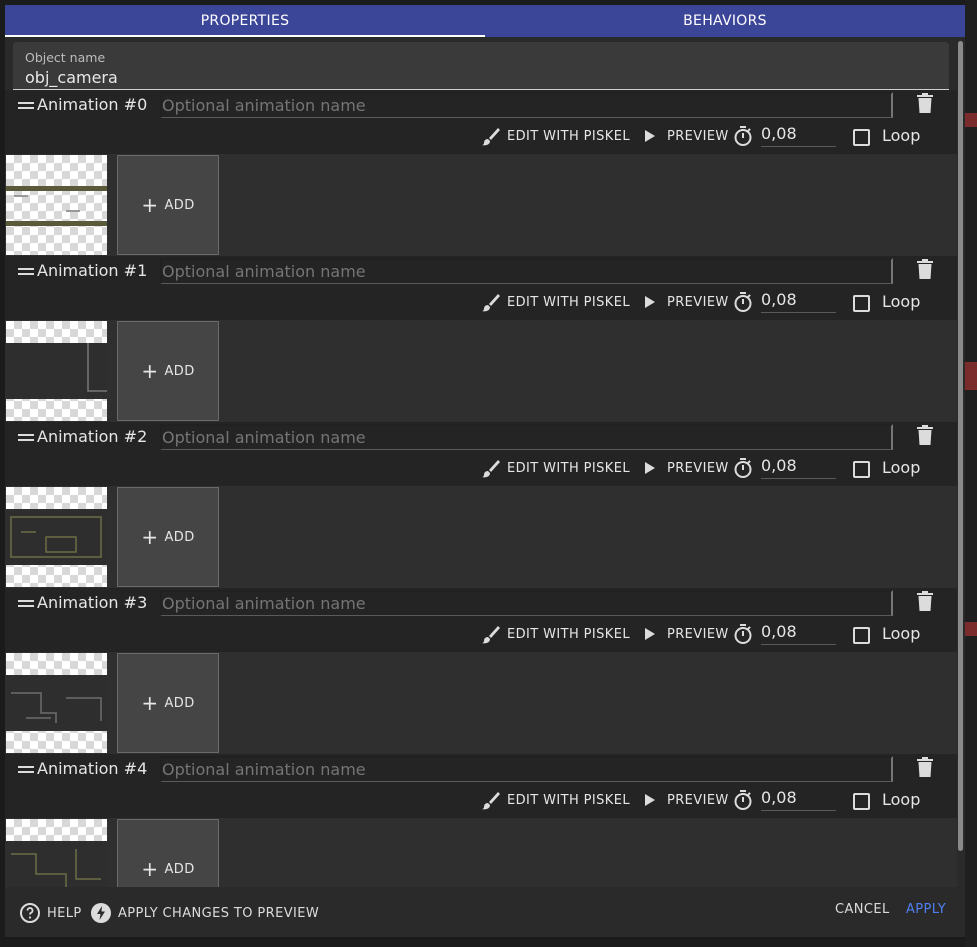 The height and width of the screenshot is (947, 977). Describe the element at coordinates (30, 913) in the screenshot. I see `help-icon` at that location.